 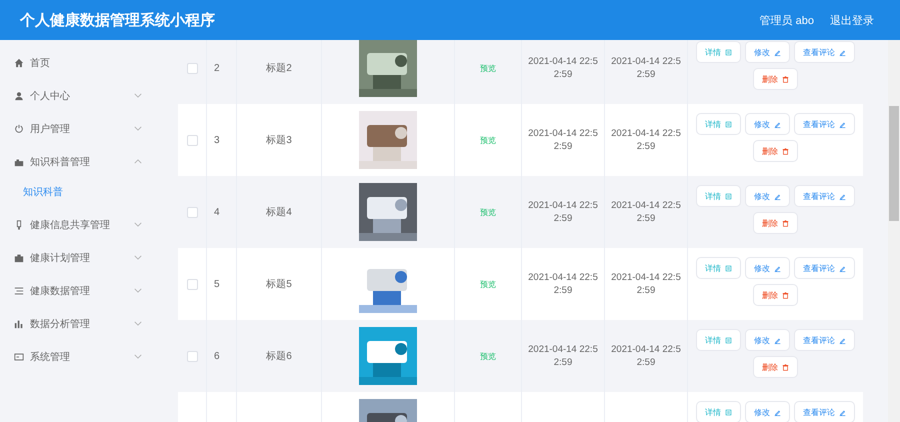 What do you see at coordinates (19, 129) in the screenshot?
I see `power-icon` at bounding box center [19, 129].